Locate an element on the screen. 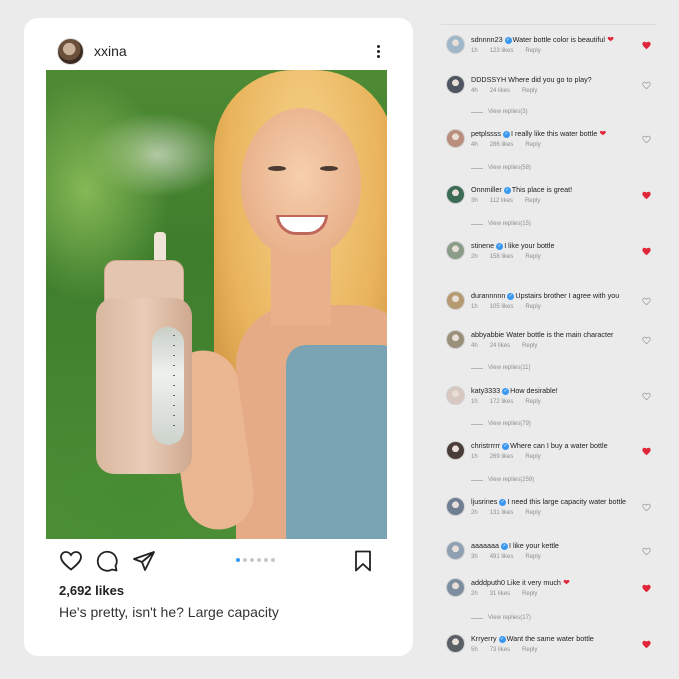  comment-text: Water bottle is the main character is located at coordinates (560, 334).